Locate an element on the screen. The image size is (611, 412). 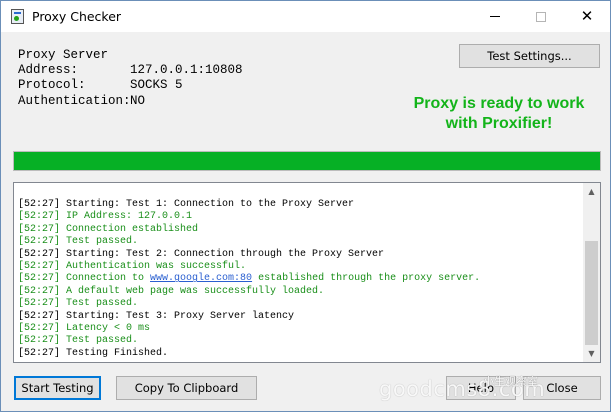
protocol-label: Protocol: is located at coordinates (52, 85).